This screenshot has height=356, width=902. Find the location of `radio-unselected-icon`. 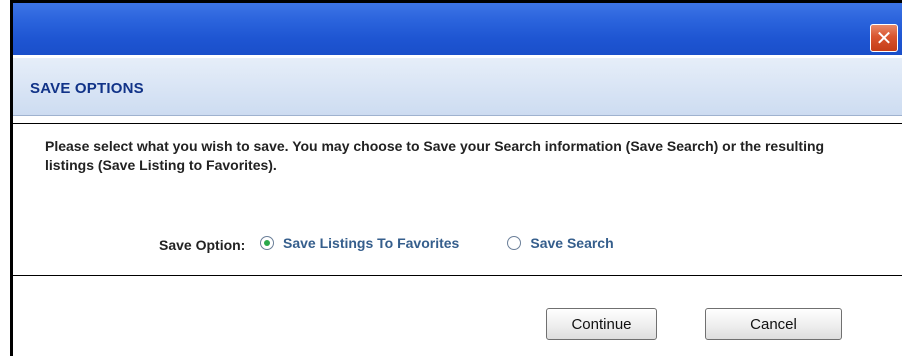

radio-unselected-icon is located at coordinates (514, 243).